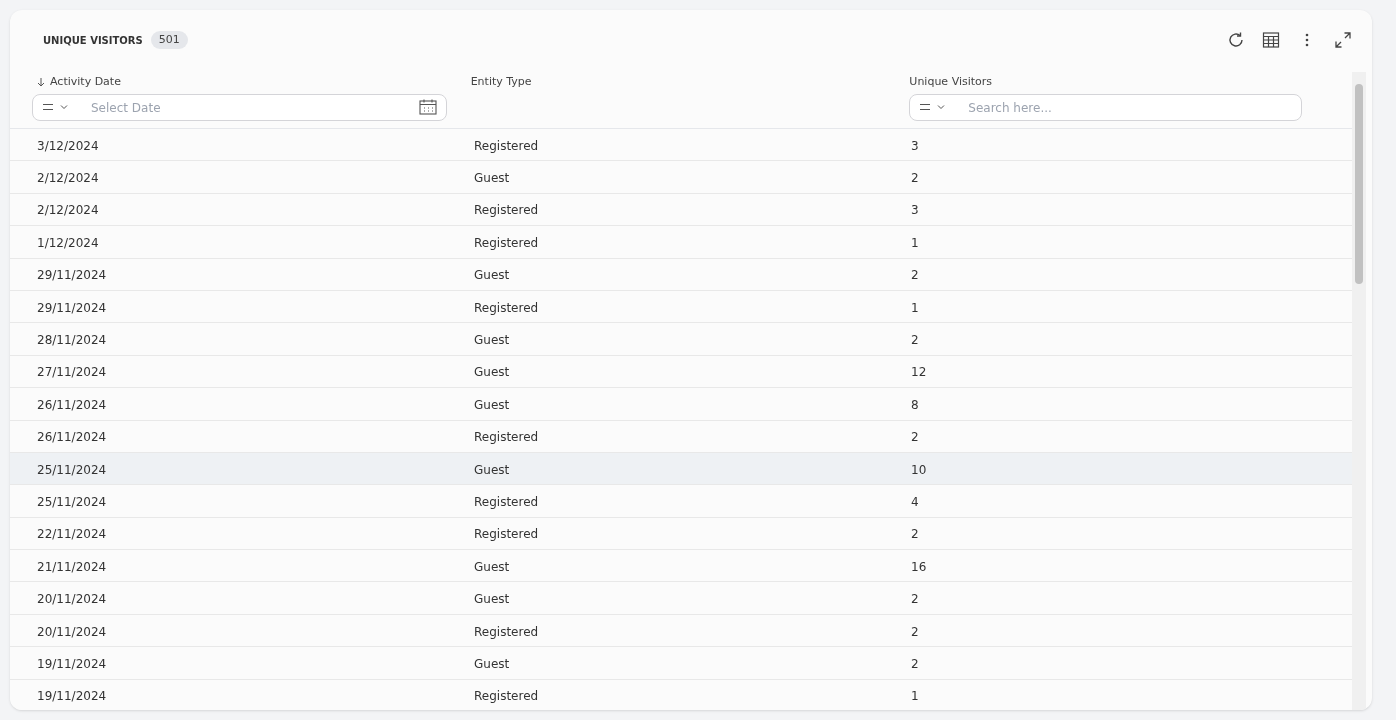 This screenshot has height=720, width=1396. Describe the element at coordinates (681, 534) in the screenshot. I see `table-row: 22/11/2024 Registered 2` at that location.